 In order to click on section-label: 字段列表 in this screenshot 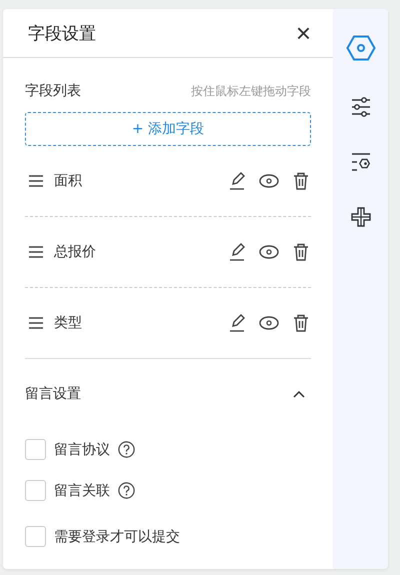, I will do `click(53, 91)`.